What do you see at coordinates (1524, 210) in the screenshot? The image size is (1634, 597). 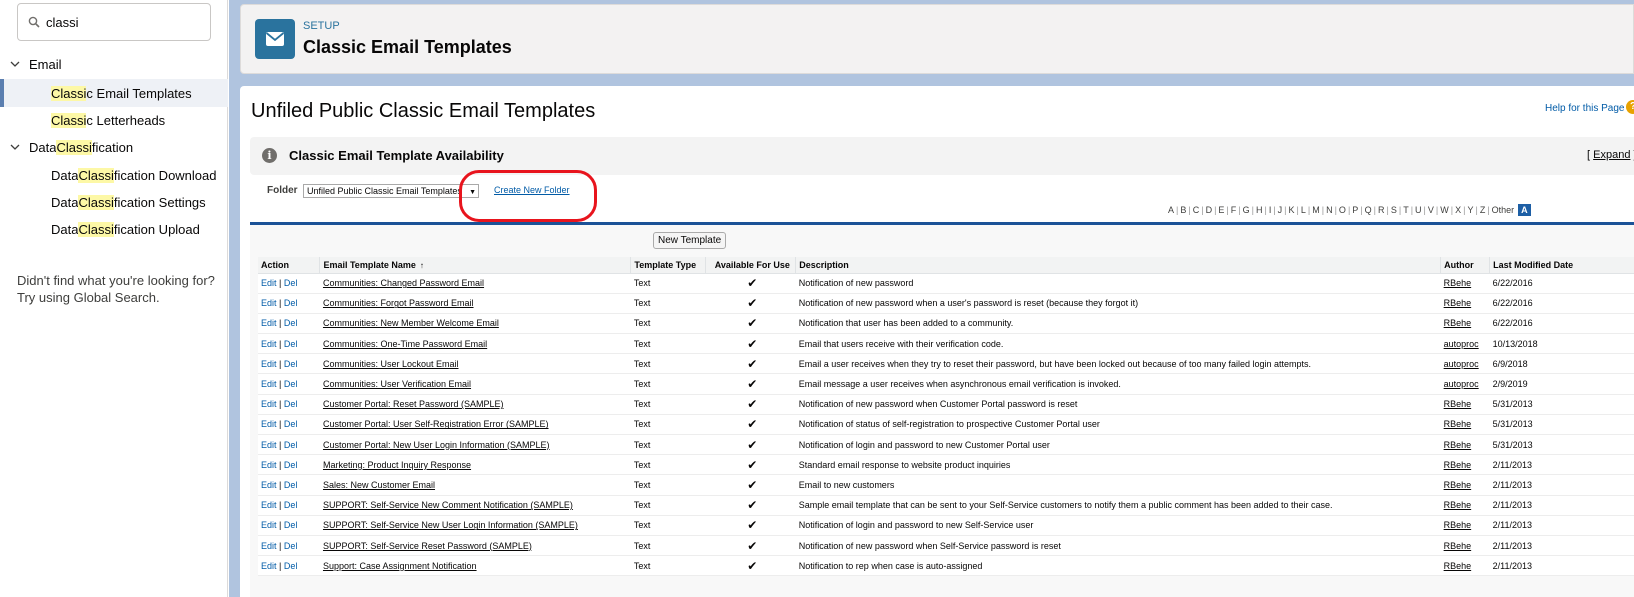 I see `alpha-filter-selected: A` at bounding box center [1524, 210].